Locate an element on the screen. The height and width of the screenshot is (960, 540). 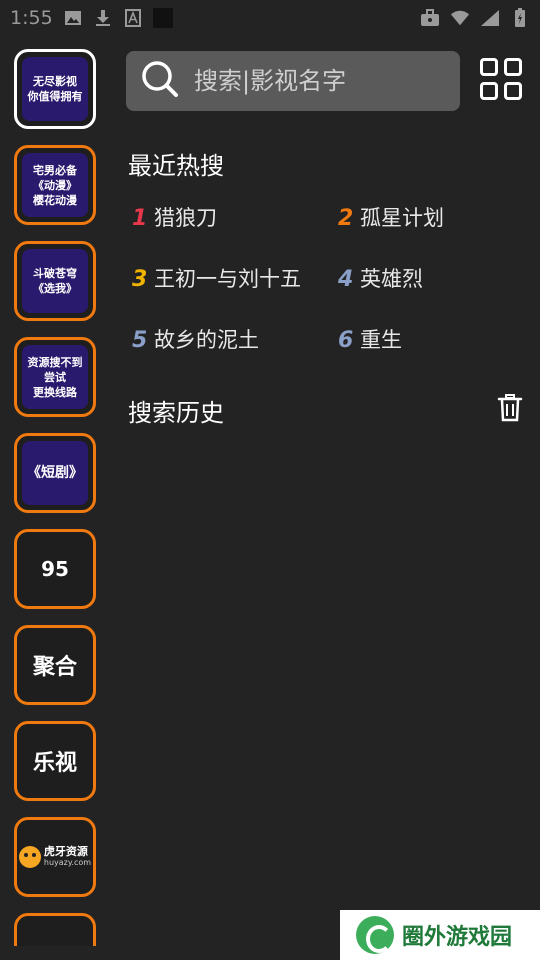
source-tile: 资源搜不到 尝试 更换线路 is located at coordinates (55, 377).